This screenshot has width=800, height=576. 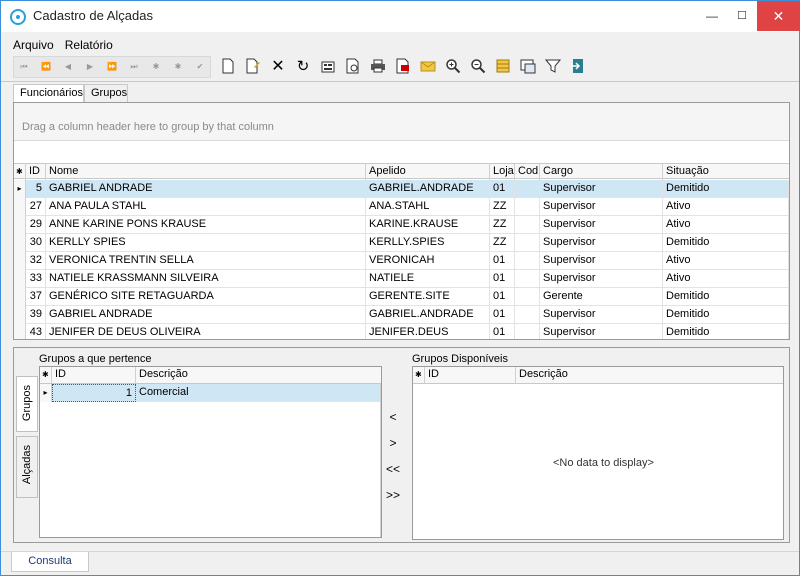 I want to click on remove-all-groups-button: <<, so click(x=393, y=469).